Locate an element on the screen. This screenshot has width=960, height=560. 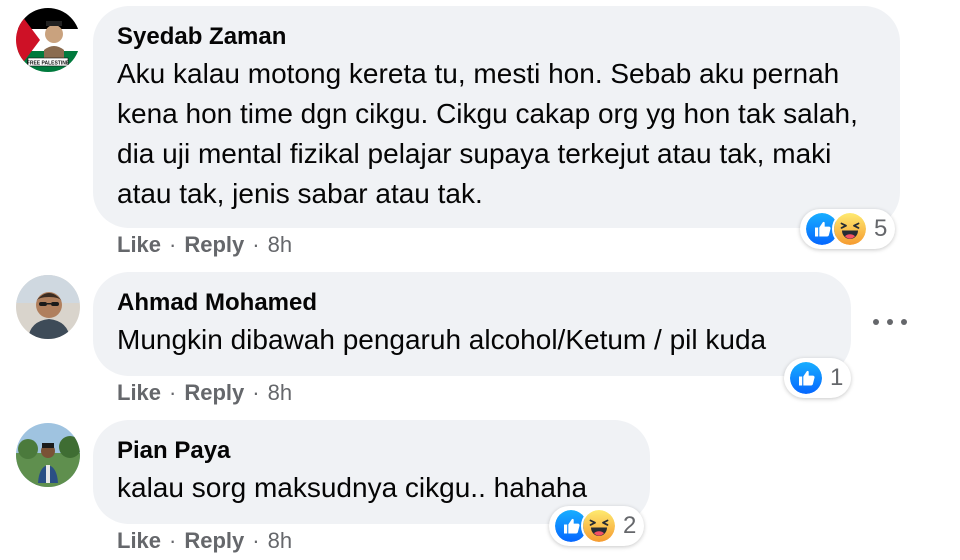
more-options-icon is located at coordinates (890, 322).